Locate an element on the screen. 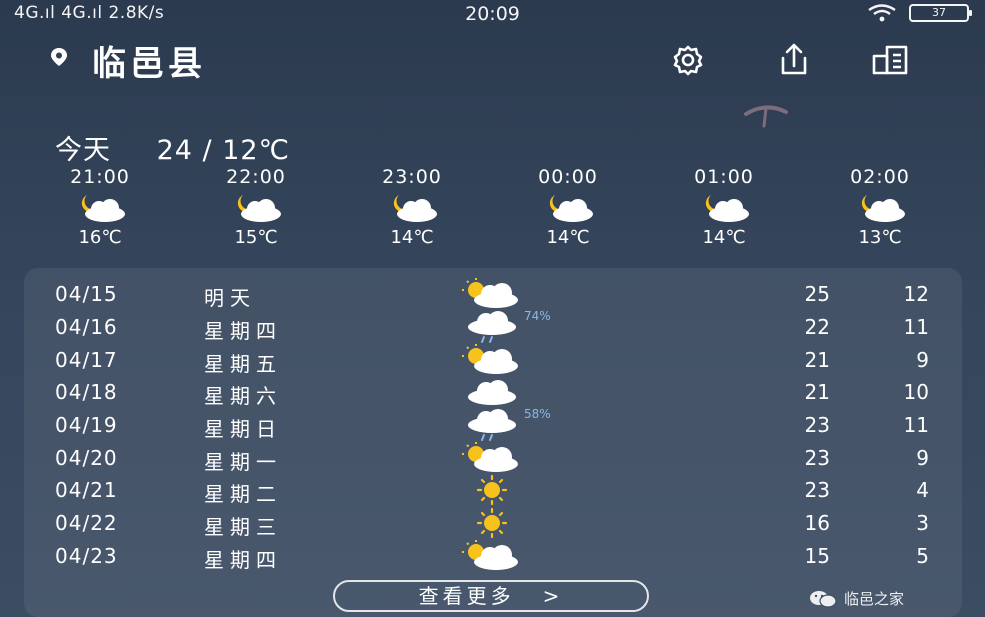  daily-row: 04/16 星期四 74% 22 11 is located at coordinates (493, 326).